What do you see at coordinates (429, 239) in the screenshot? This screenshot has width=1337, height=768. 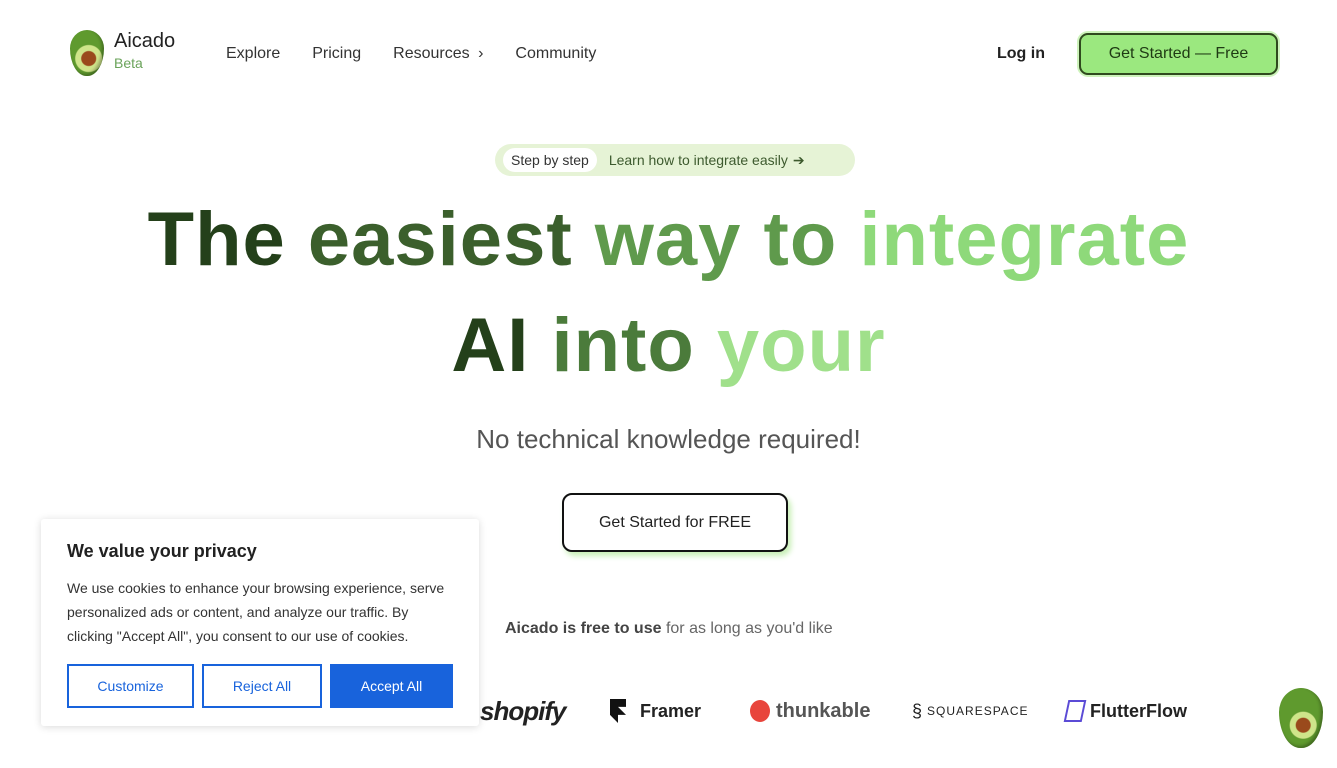 I see `headline-word: easiest` at bounding box center [429, 239].